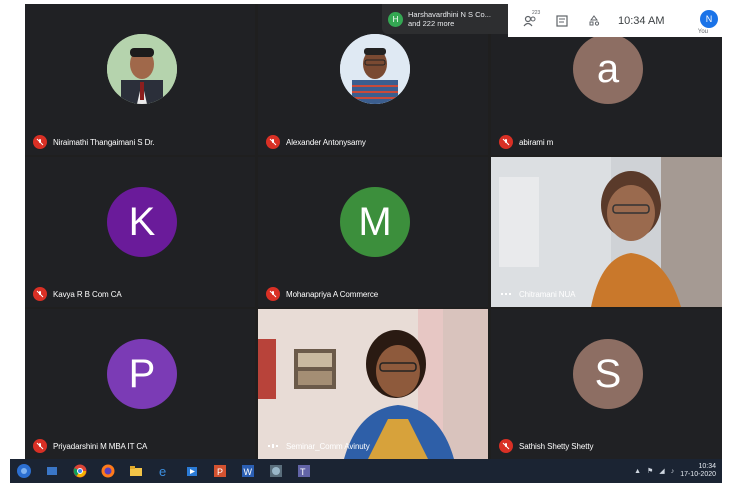  What do you see at coordinates (707, 466) in the screenshot?
I see `taskbar-clock-time: 10:34` at bounding box center [707, 466].